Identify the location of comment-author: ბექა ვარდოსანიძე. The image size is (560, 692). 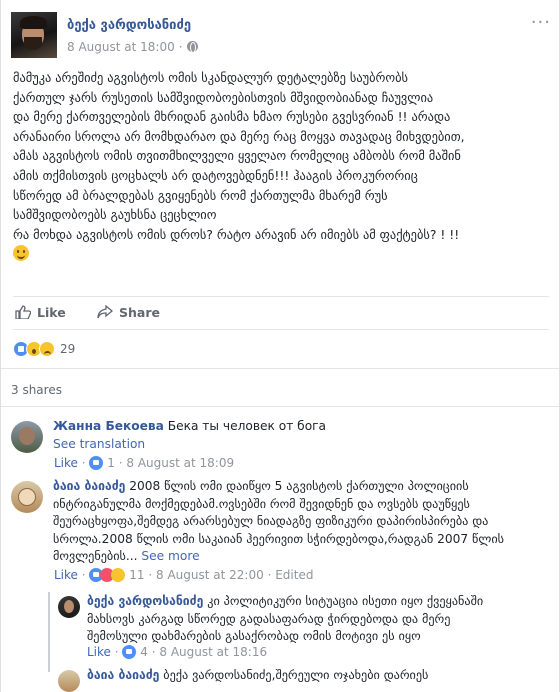
(145, 601).